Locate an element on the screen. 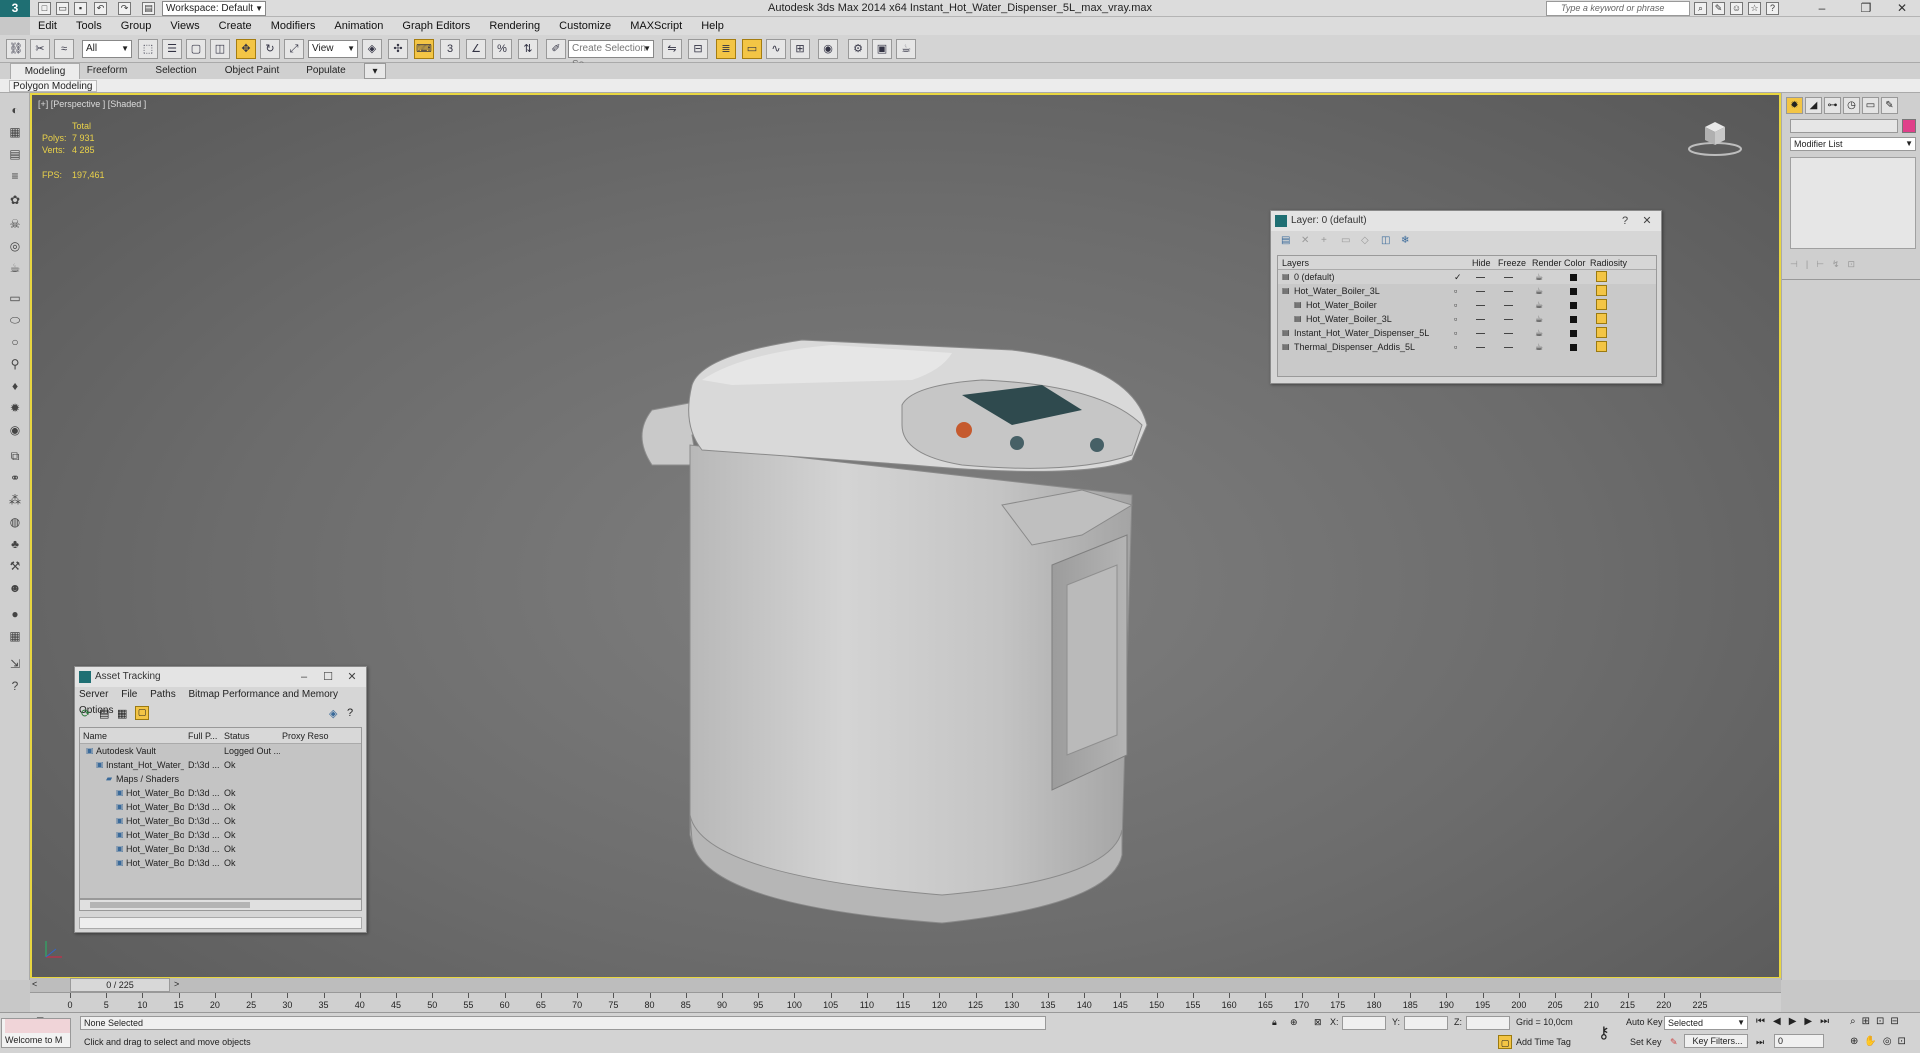 The height and width of the screenshot is (1053, 1920). prev-frame-icon: < is located at coordinates (34, 984).